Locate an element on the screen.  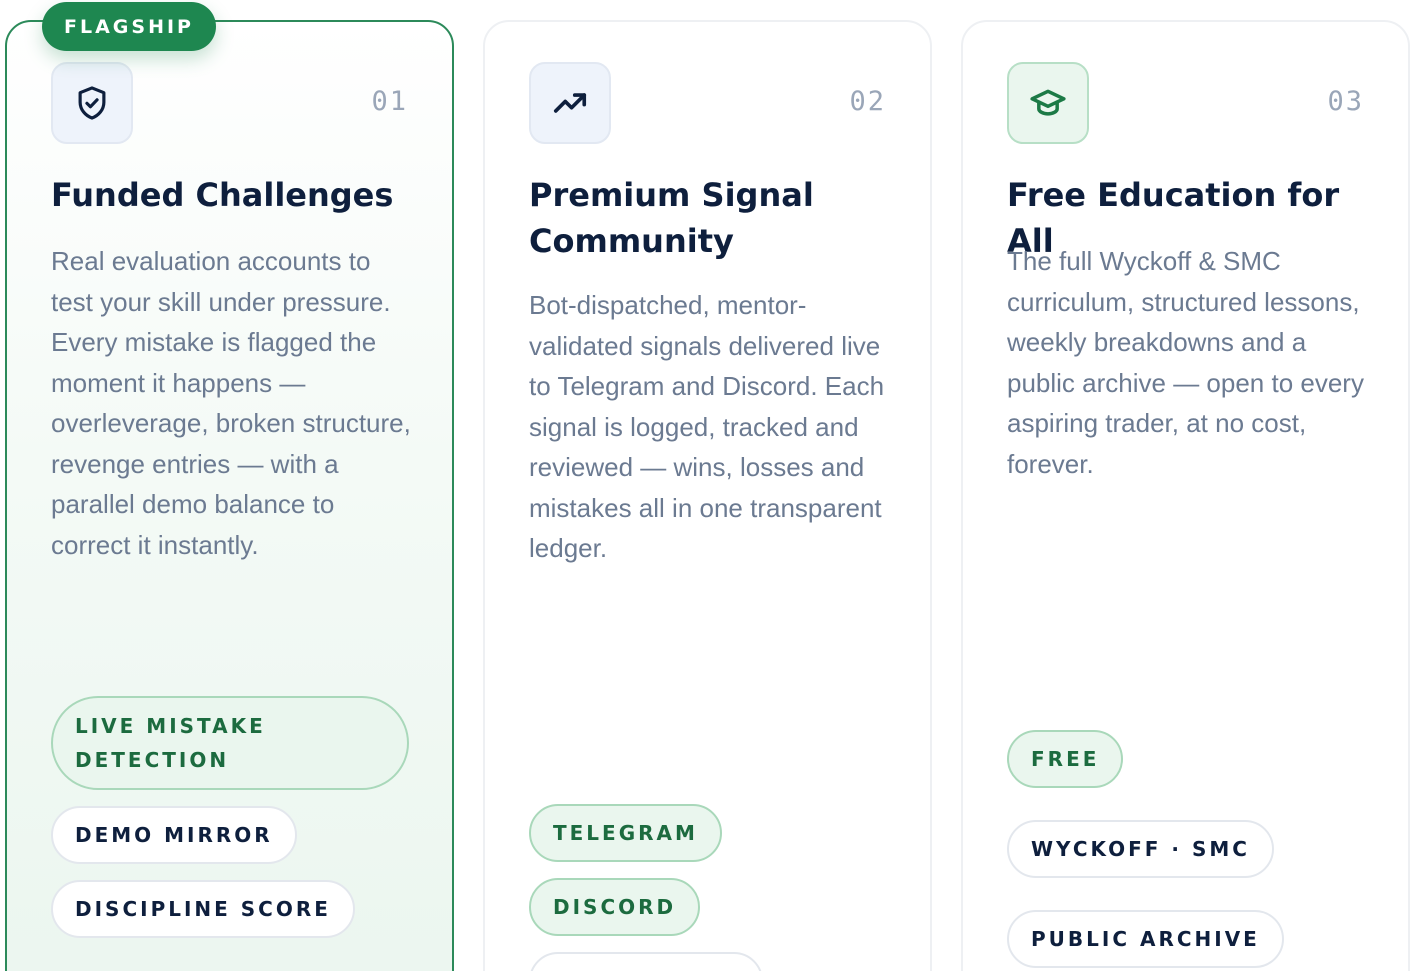
graduation-cap-icon is located at coordinates (1048, 102).